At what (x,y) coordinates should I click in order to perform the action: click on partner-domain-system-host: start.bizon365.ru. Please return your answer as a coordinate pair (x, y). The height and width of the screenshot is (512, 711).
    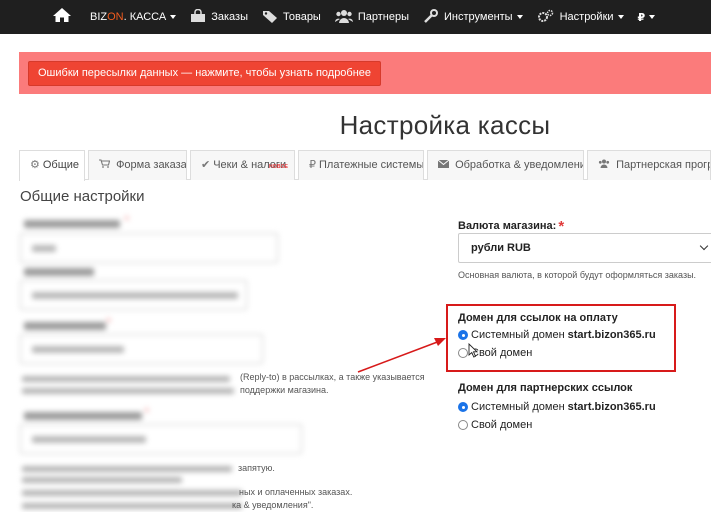
    Looking at the image, I should click on (611, 407).